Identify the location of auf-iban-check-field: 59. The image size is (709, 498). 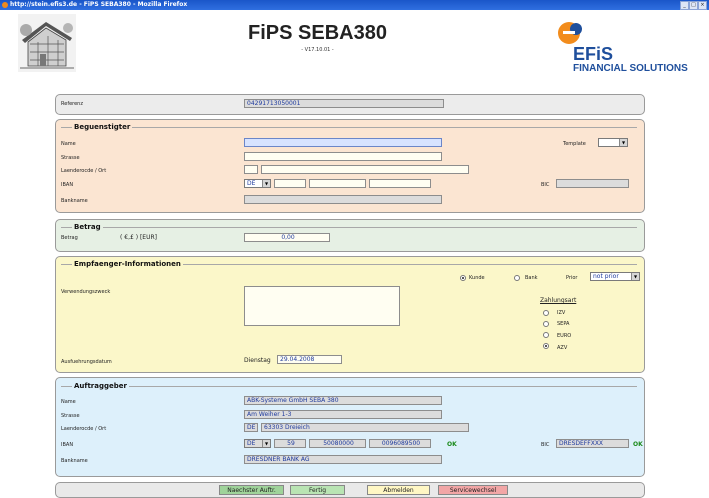
(290, 443).